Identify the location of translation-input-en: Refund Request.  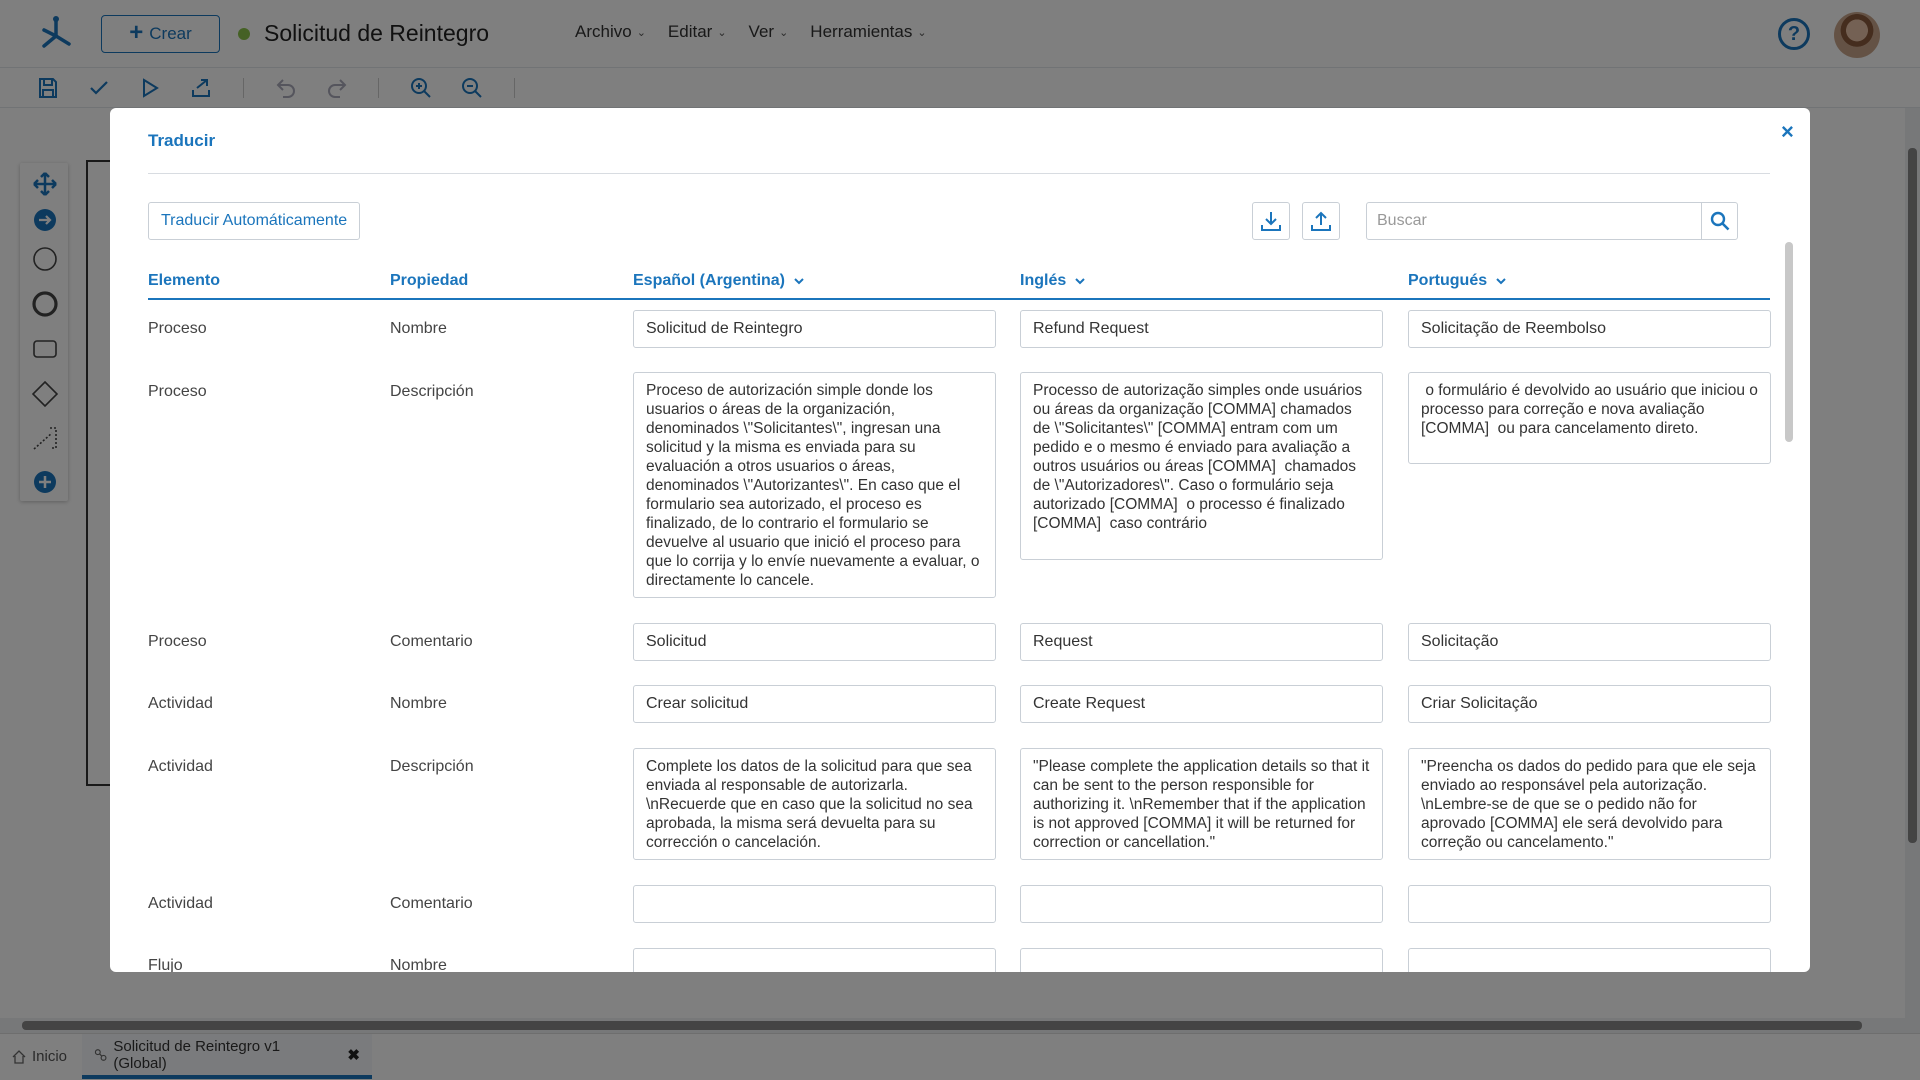
(1201, 329).